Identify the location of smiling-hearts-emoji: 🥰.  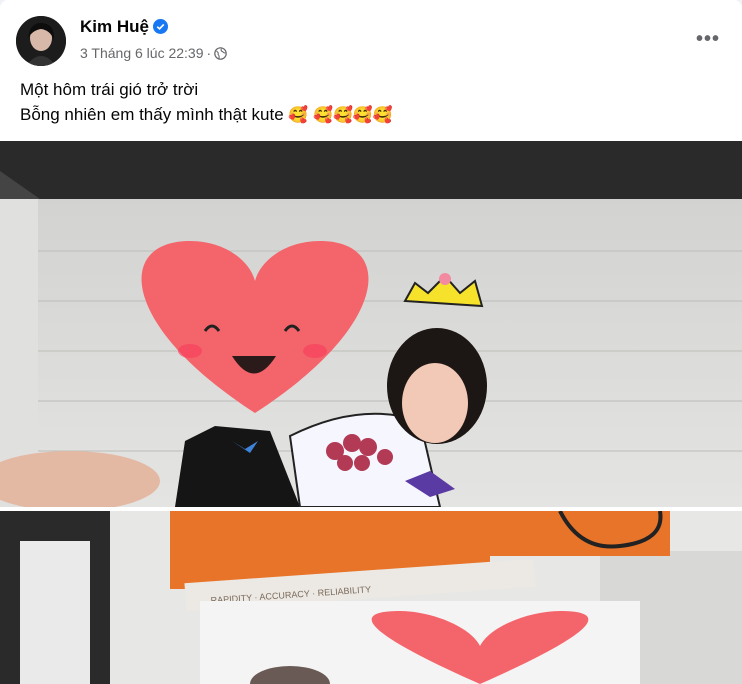
(298, 115).